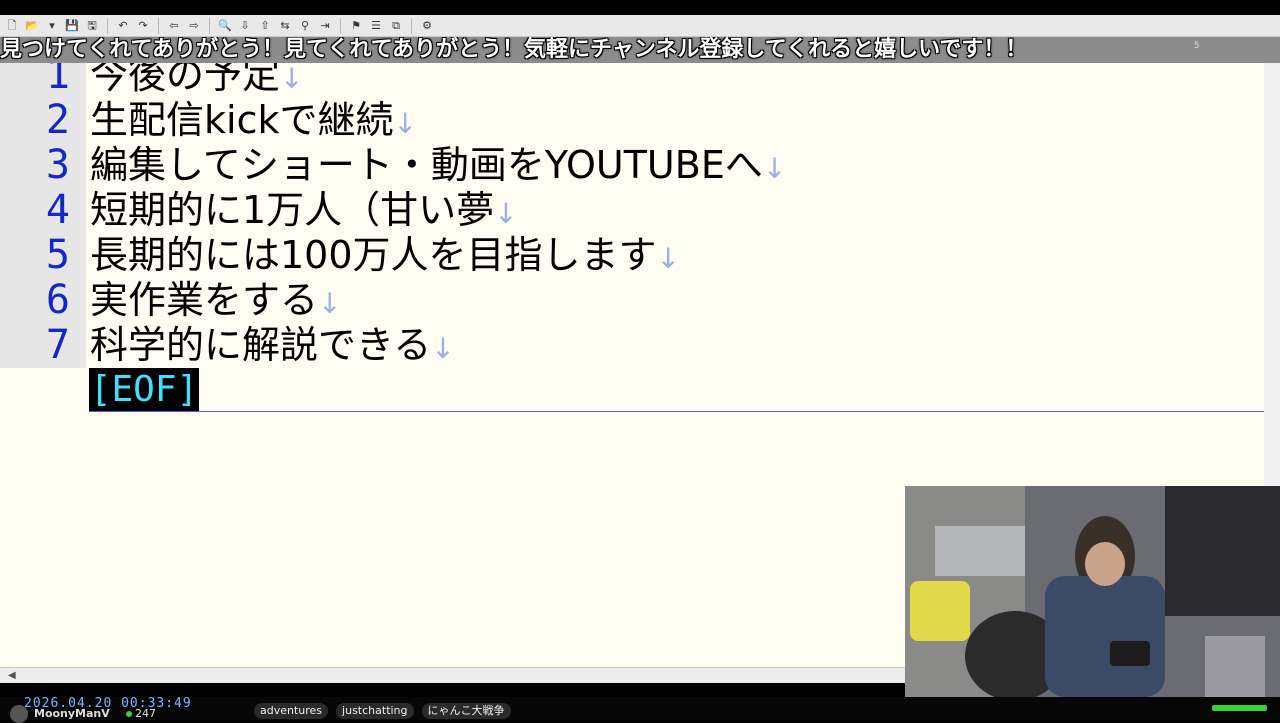 The height and width of the screenshot is (723, 1280). What do you see at coordinates (676, 411) in the screenshot?
I see `eof-underline` at bounding box center [676, 411].